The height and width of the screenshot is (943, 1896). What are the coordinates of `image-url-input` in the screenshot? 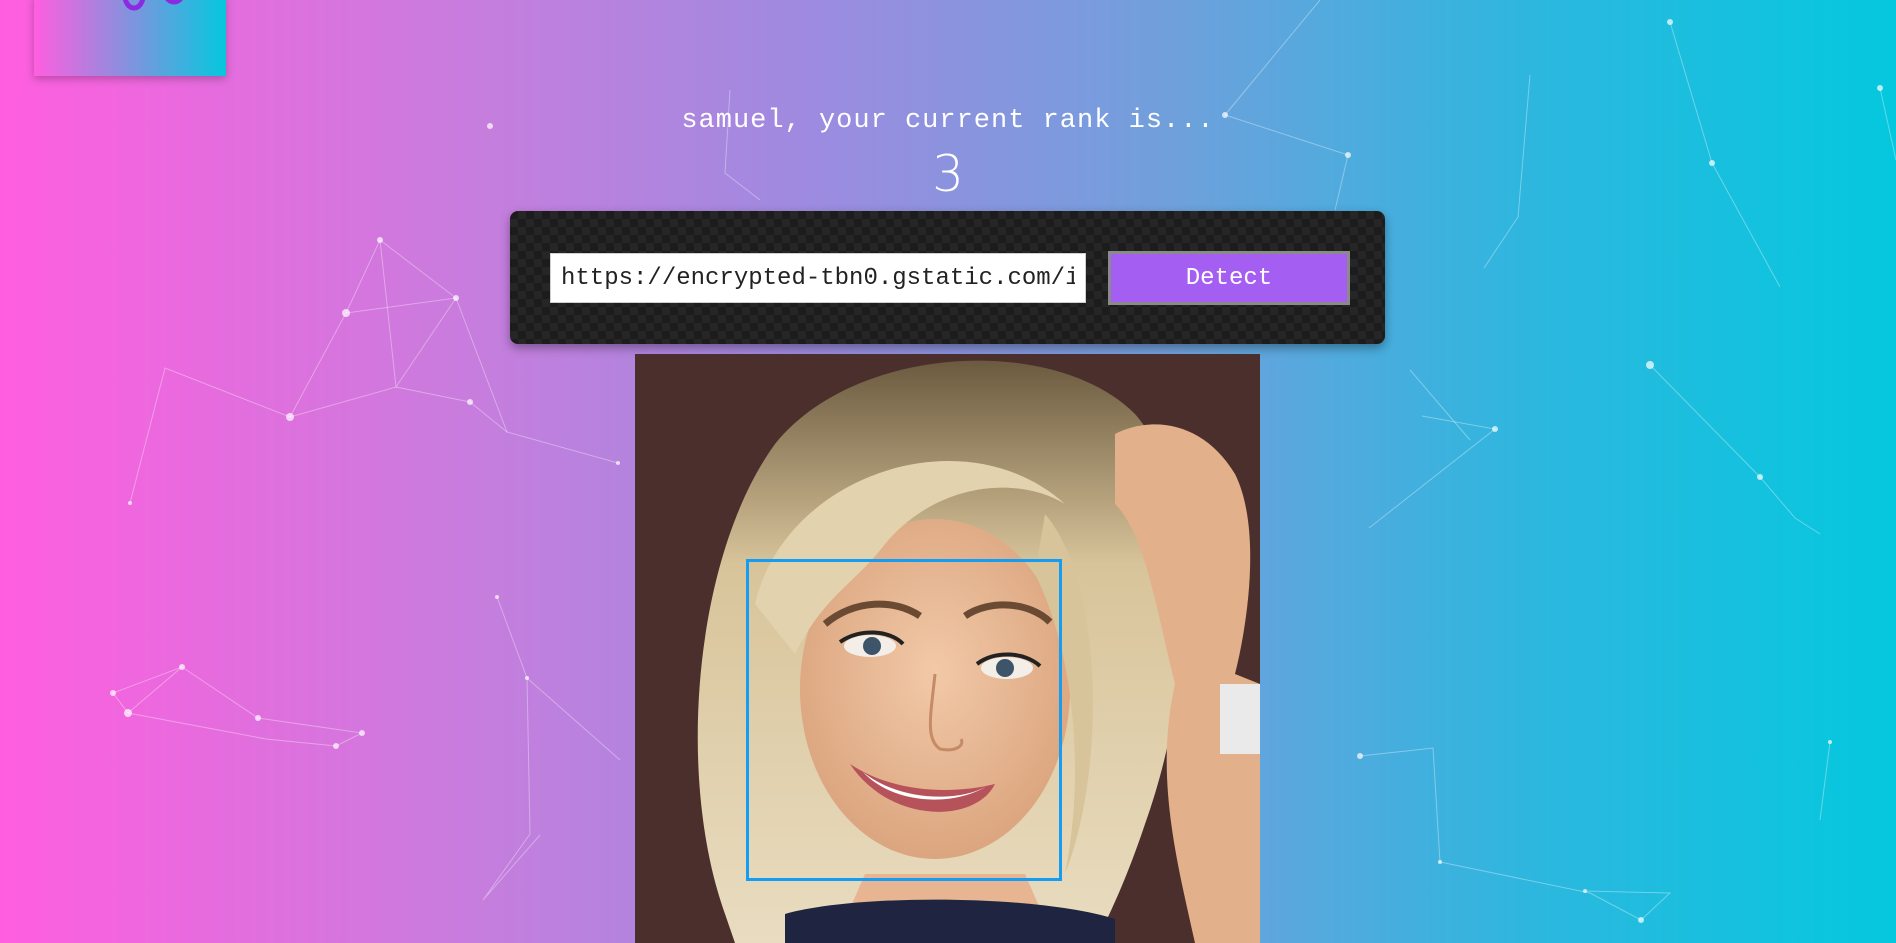 It's located at (818, 278).